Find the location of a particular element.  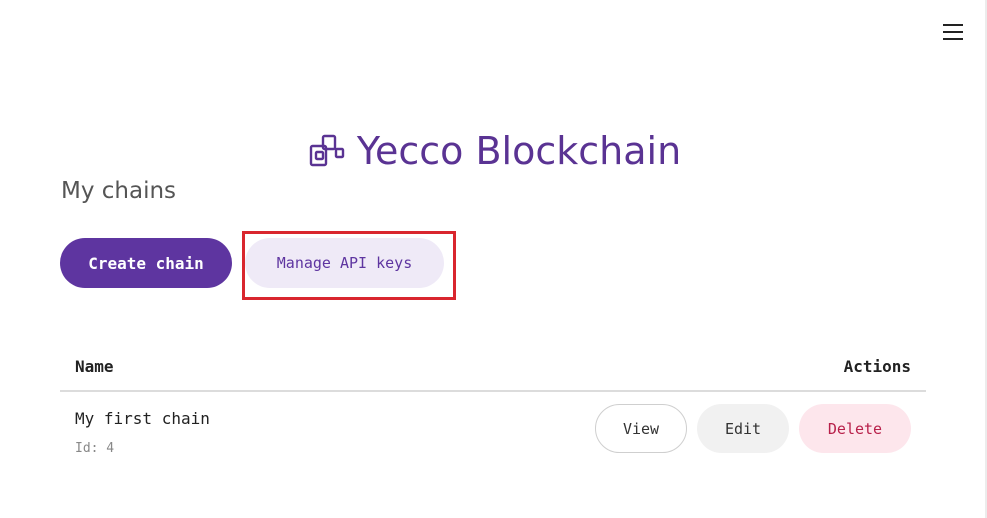

hamburger-menu-button is located at coordinates (953, 32).